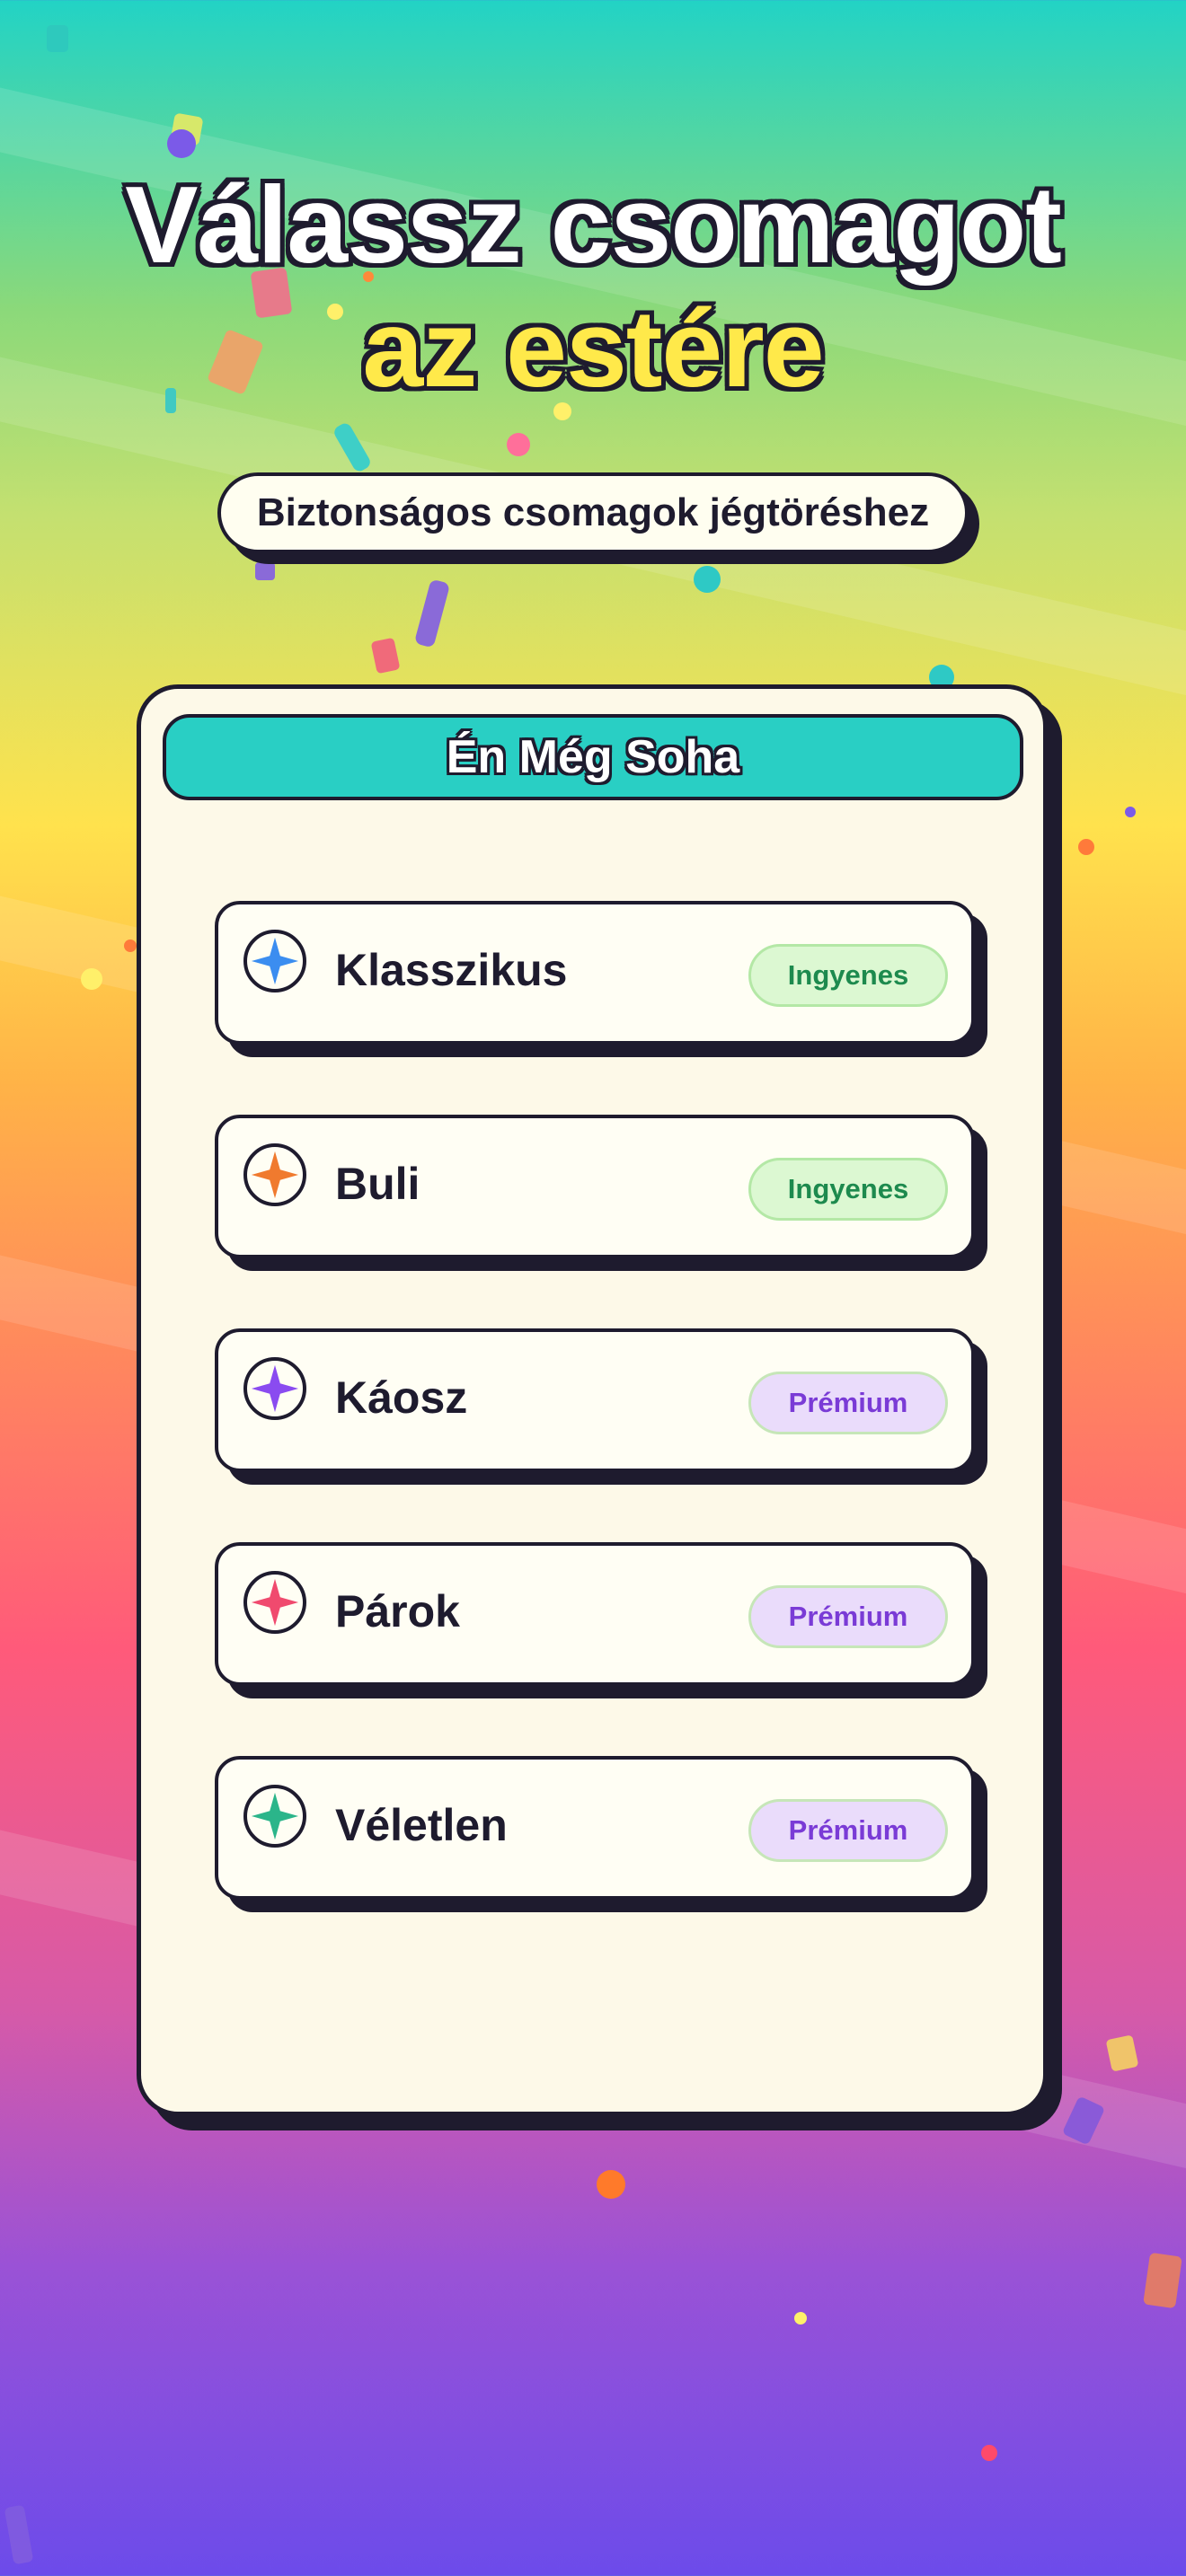  Describe the element at coordinates (595, 1186) in the screenshot. I see `pack-option-buli: Buli Ingyenes` at that location.